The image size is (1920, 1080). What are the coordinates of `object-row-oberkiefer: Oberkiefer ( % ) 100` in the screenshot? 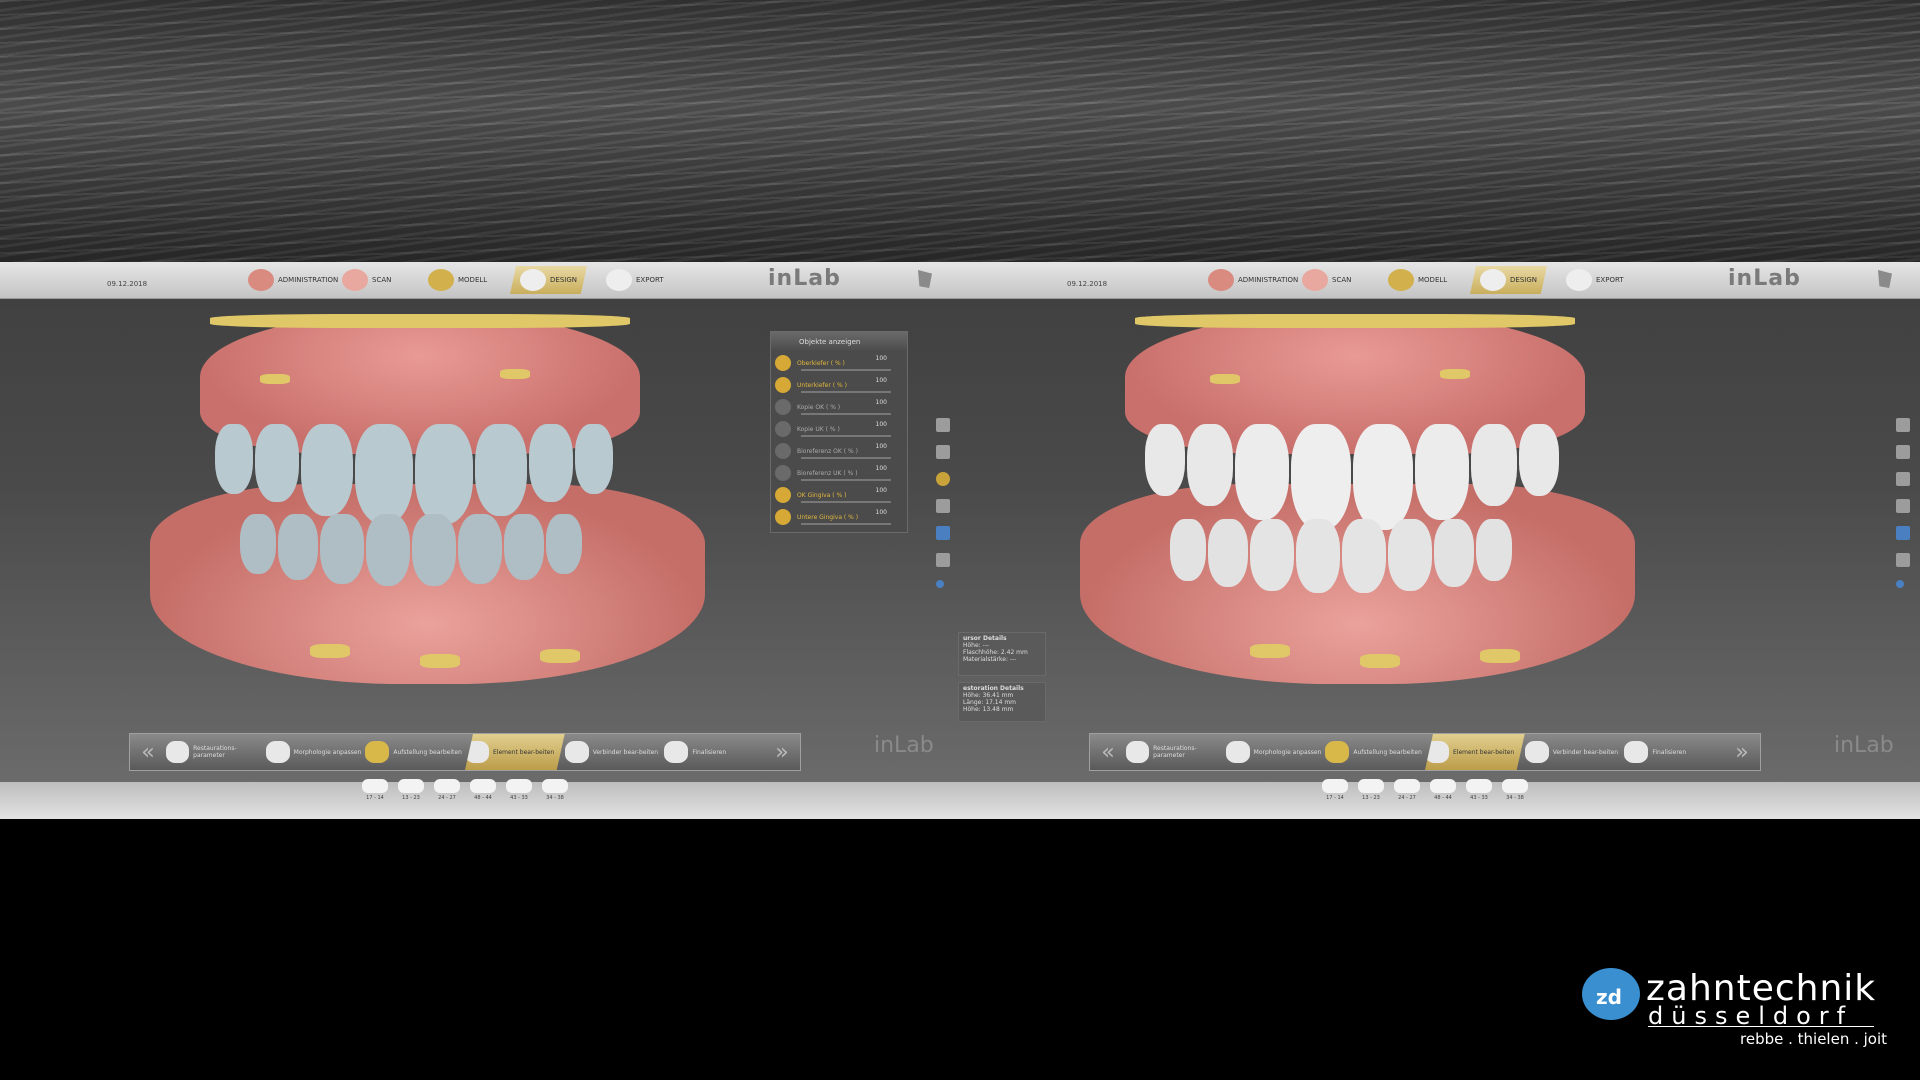 It's located at (839, 363).